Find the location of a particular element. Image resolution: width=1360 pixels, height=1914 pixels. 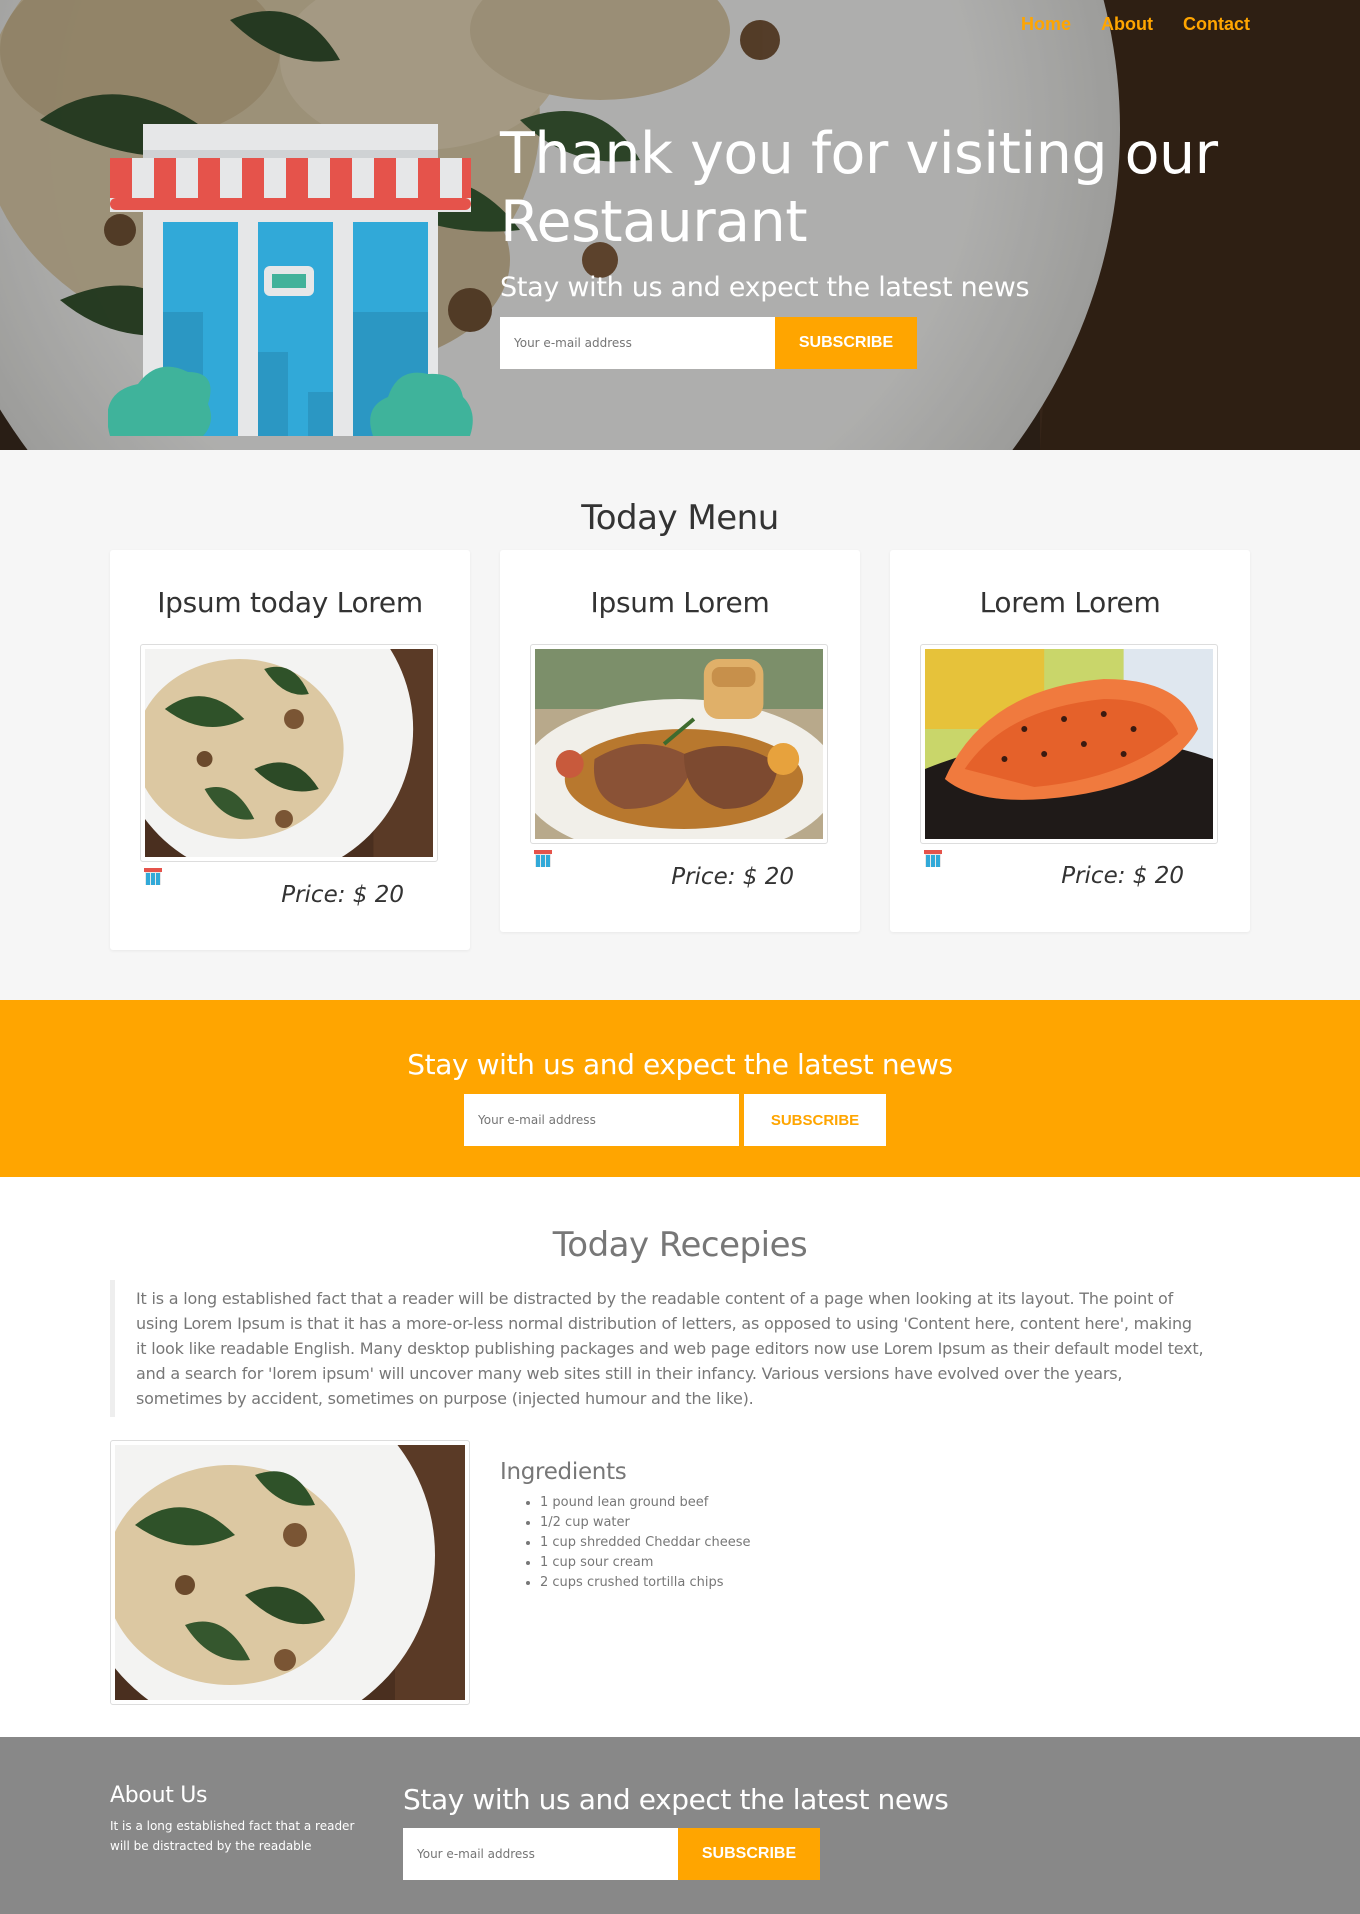

menu-card: Ipsum today Lorem Price: $ 20 is located at coordinates (290, 750).